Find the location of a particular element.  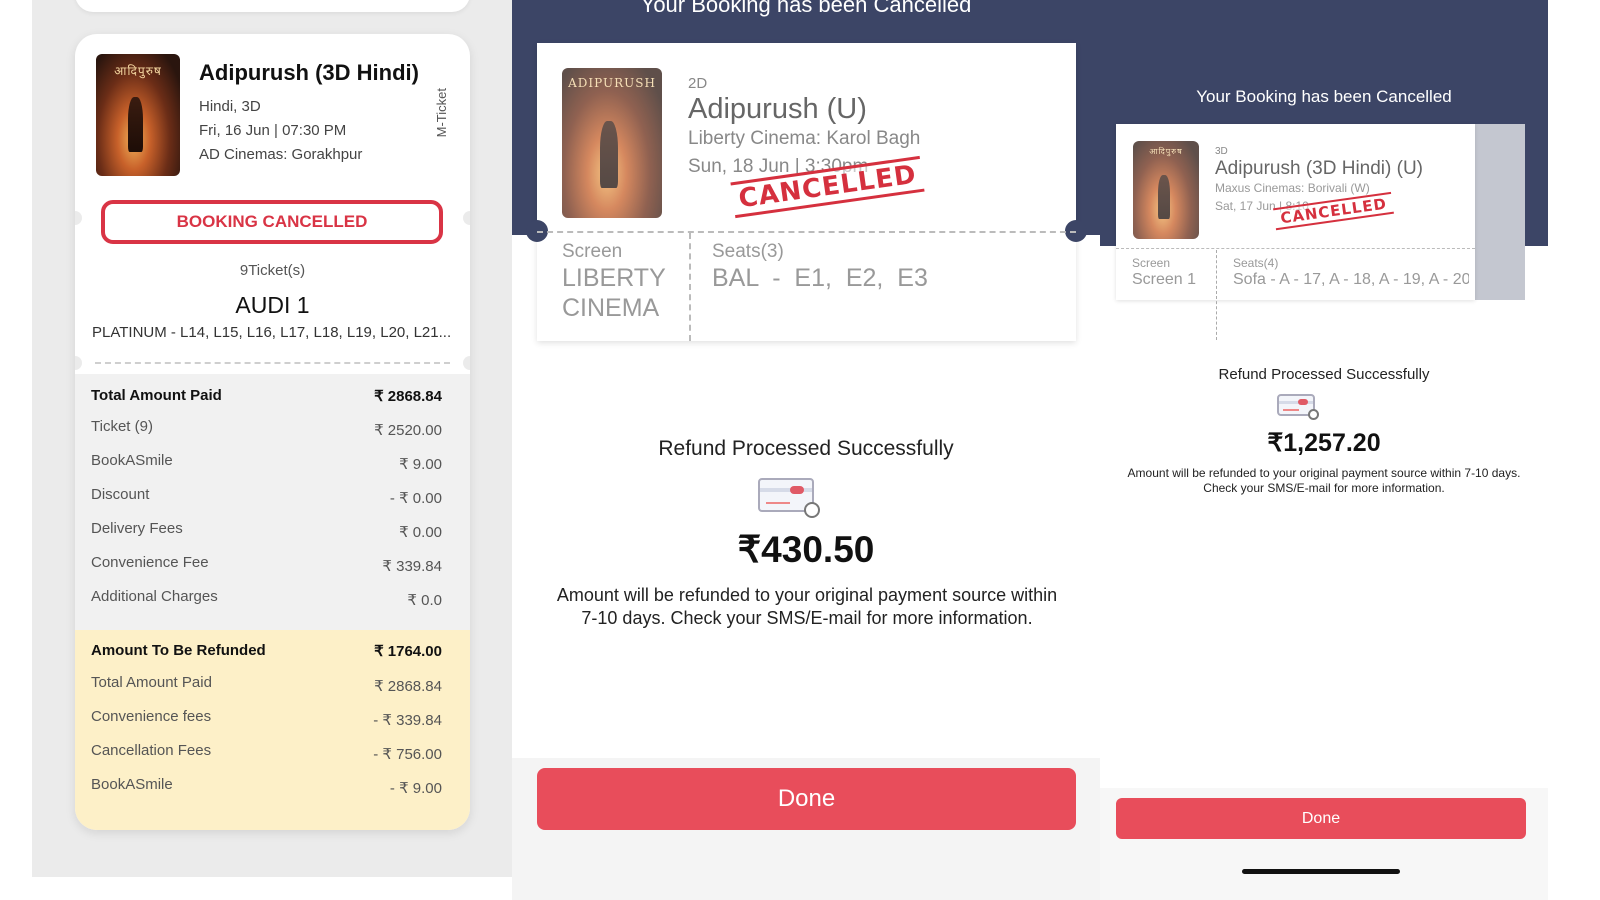

charge-row: Delivery Fees ₹ 0.00 is located at coordinates (266, 530).